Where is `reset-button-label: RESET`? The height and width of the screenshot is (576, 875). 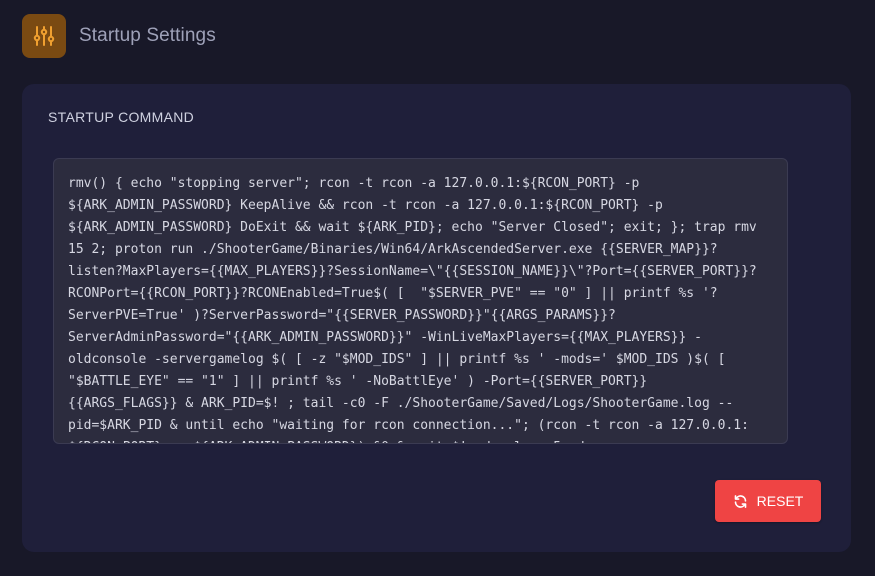
reset-button-label: RESET is located at coordinates (780, 501).